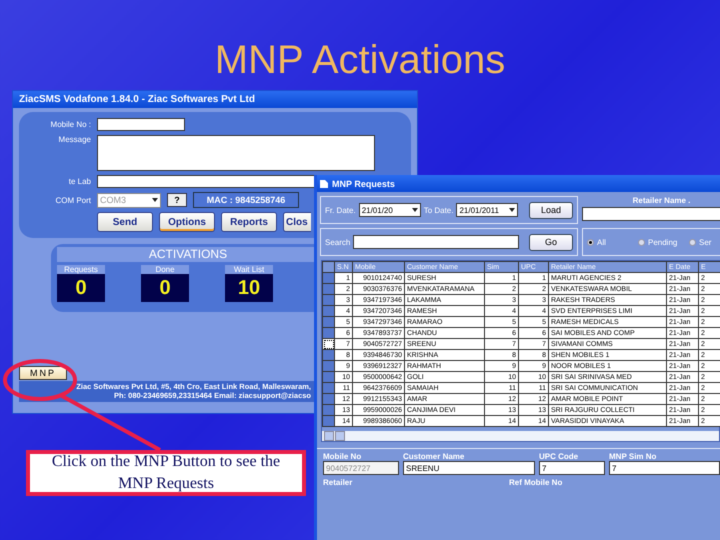 This screenshot has height=540, width=720. Describe the element at coordinates (559, 456) in the screenshot. I see `field-label: UPC Code` at that location.